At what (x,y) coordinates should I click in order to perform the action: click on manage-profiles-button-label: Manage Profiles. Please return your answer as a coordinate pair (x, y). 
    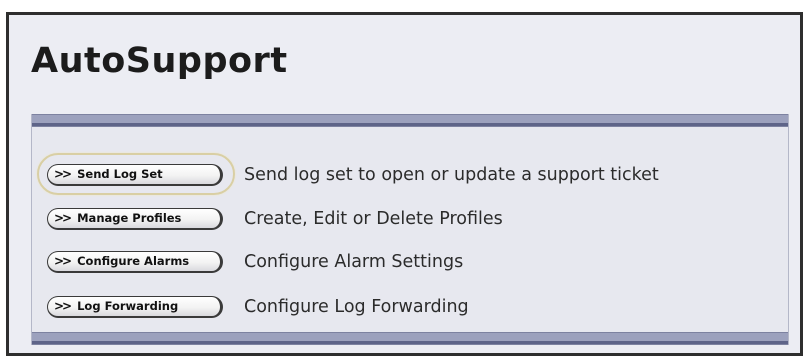
    Looking at the image, I should click on (129, 218).